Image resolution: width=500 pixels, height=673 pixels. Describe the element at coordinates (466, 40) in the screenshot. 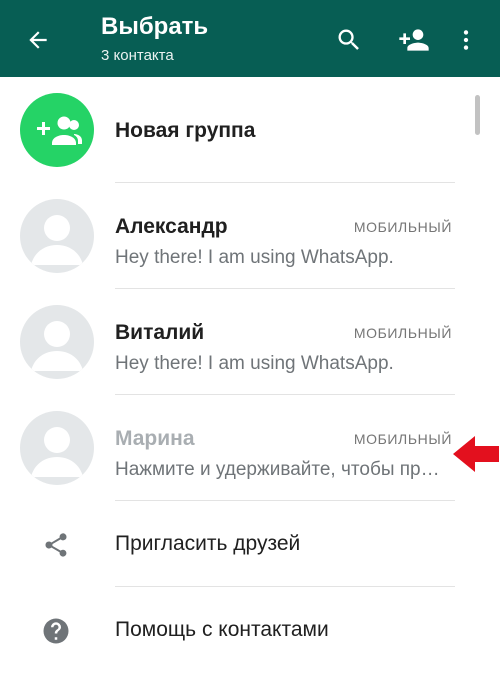

I see `more-vertical-icon` at that location.